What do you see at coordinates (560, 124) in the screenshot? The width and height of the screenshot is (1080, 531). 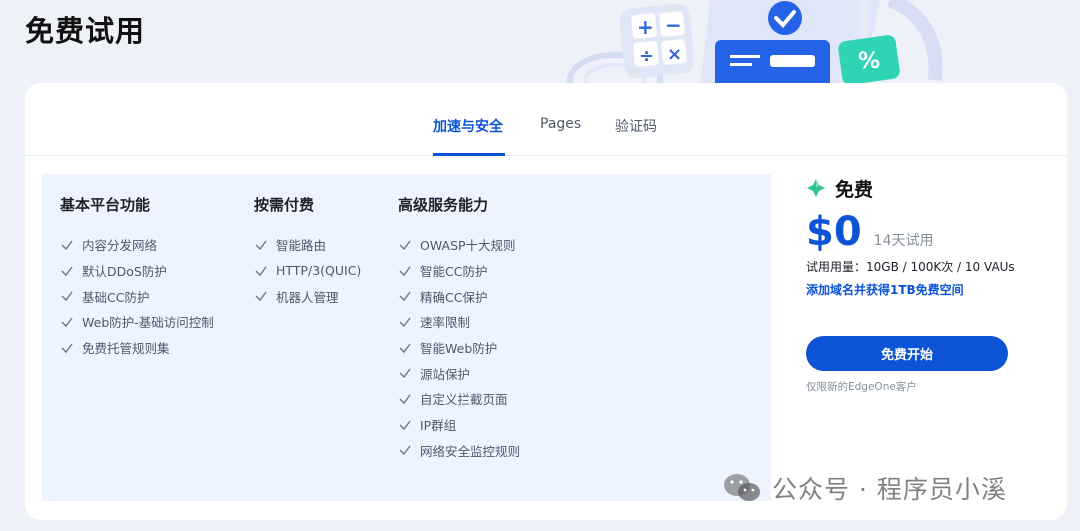 I see `tab-pages: Pages` at bounding box center [560, 124].